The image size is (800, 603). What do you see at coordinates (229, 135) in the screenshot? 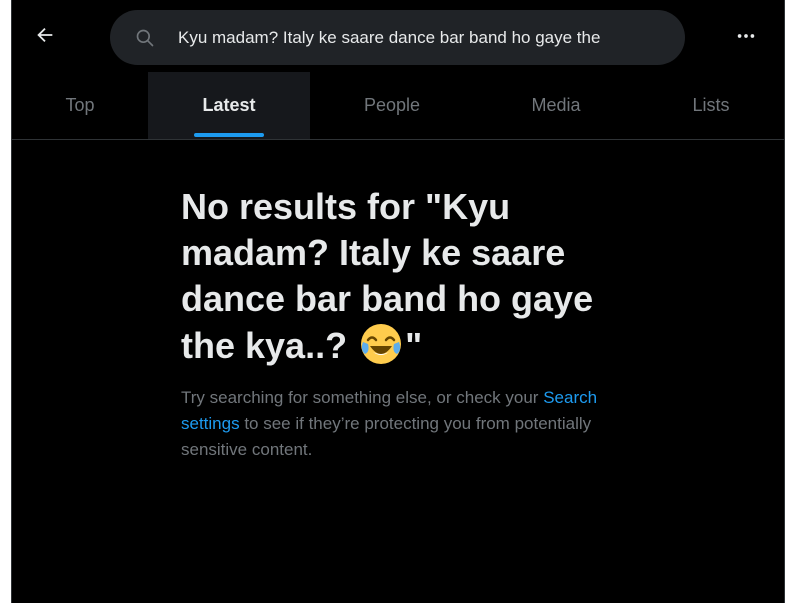
I see `active-tab-indicator` at bounding box center [229, 135].